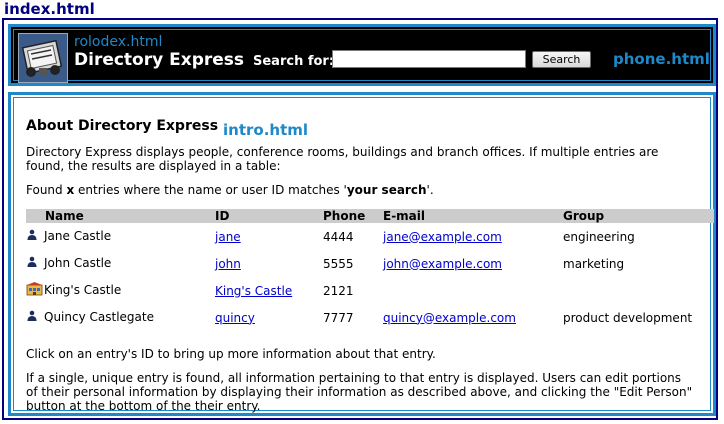  What do you see at coordinates (430, 190) in the screenshot?
I see `found-suffix: '.` at bounding box center [430, 190].